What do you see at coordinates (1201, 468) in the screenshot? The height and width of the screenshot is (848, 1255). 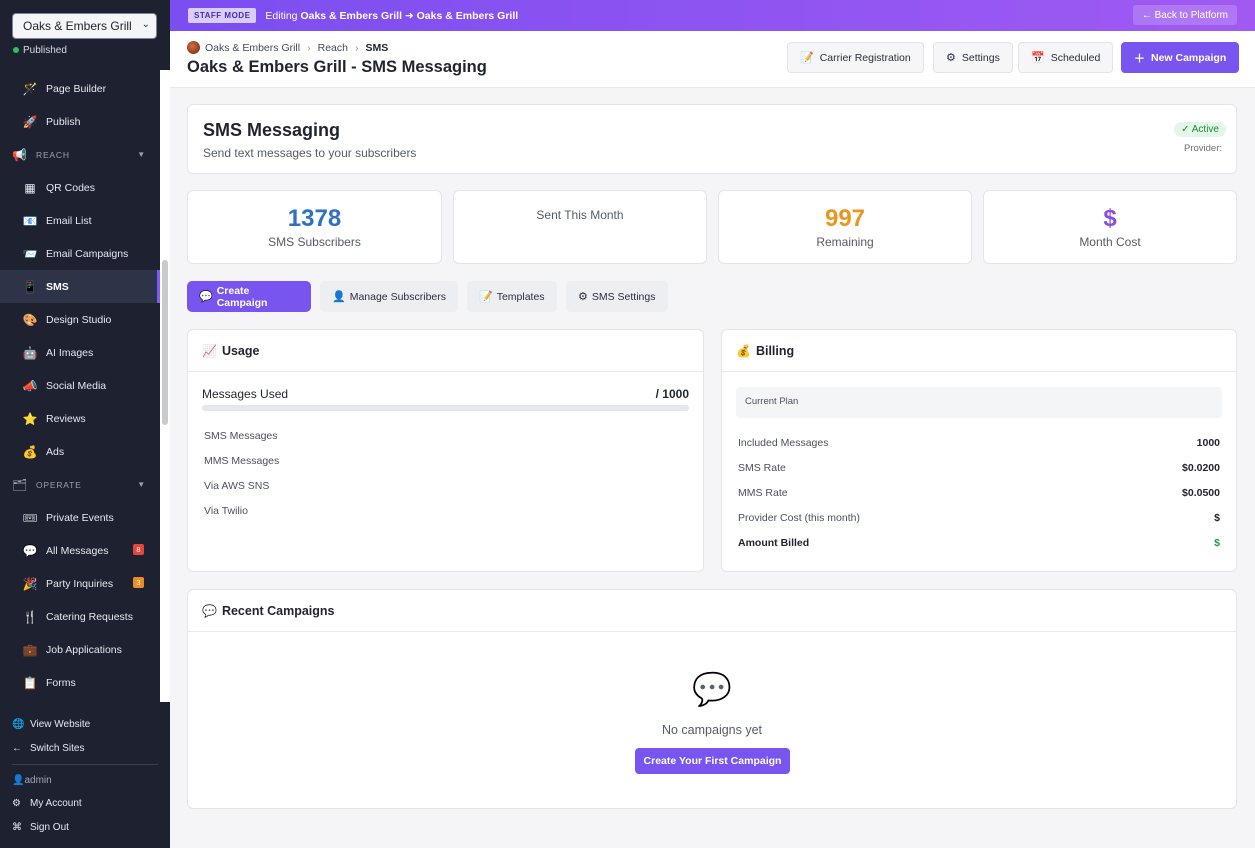 I see `billing-value: $0.0200` at bounding box center [1201, 468].